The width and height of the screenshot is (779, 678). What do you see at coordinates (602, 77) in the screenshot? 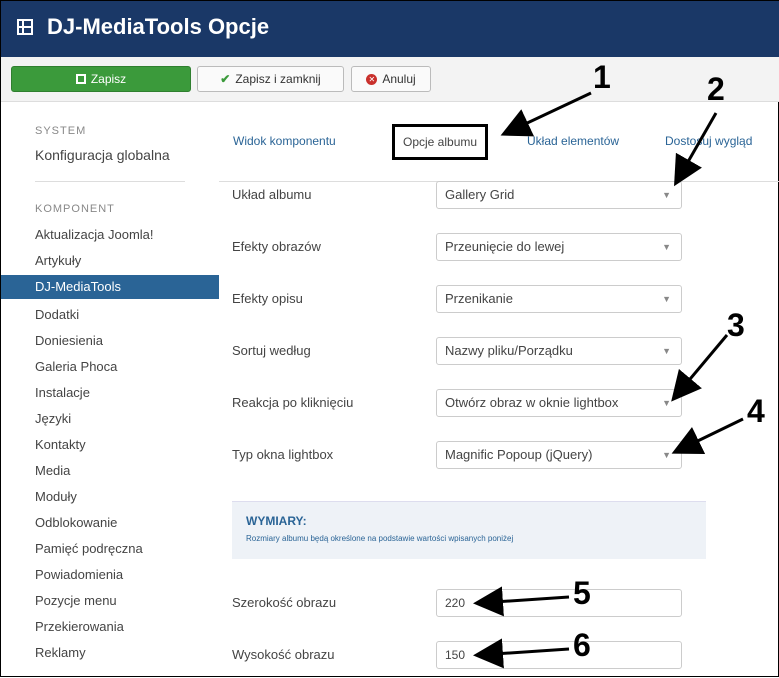
I see `annotation-number: 1` at bounding box center [602, 77].